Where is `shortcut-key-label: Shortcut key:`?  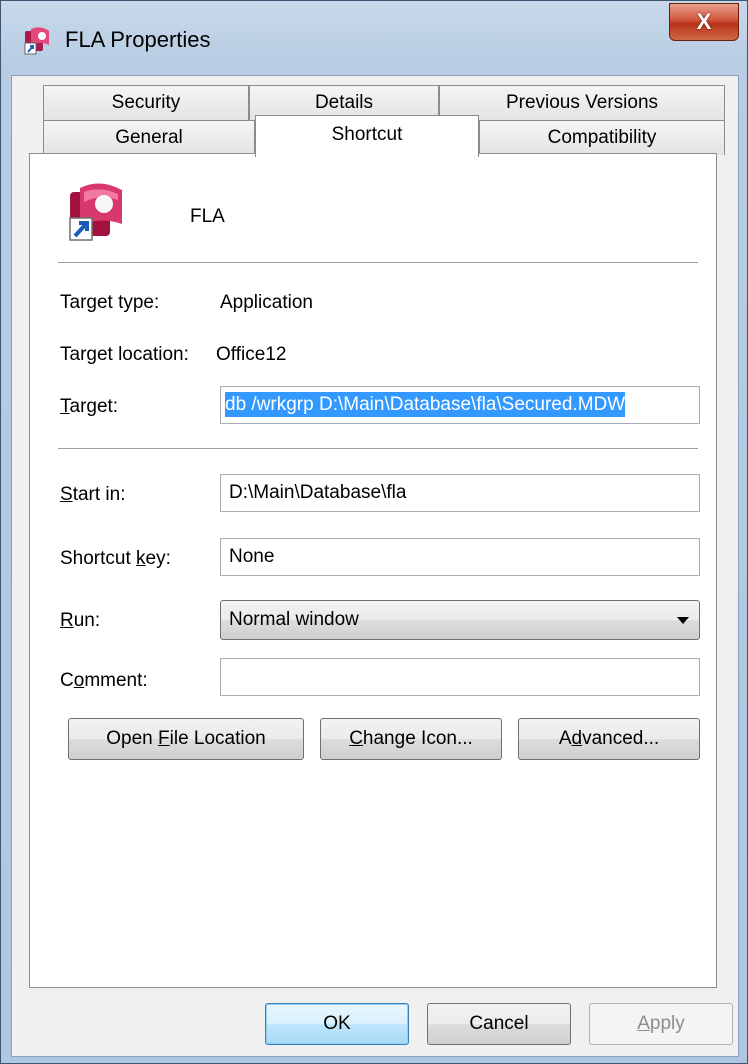
shortcut-key-label: Shortcut key: is located at coordinates (115, 558).